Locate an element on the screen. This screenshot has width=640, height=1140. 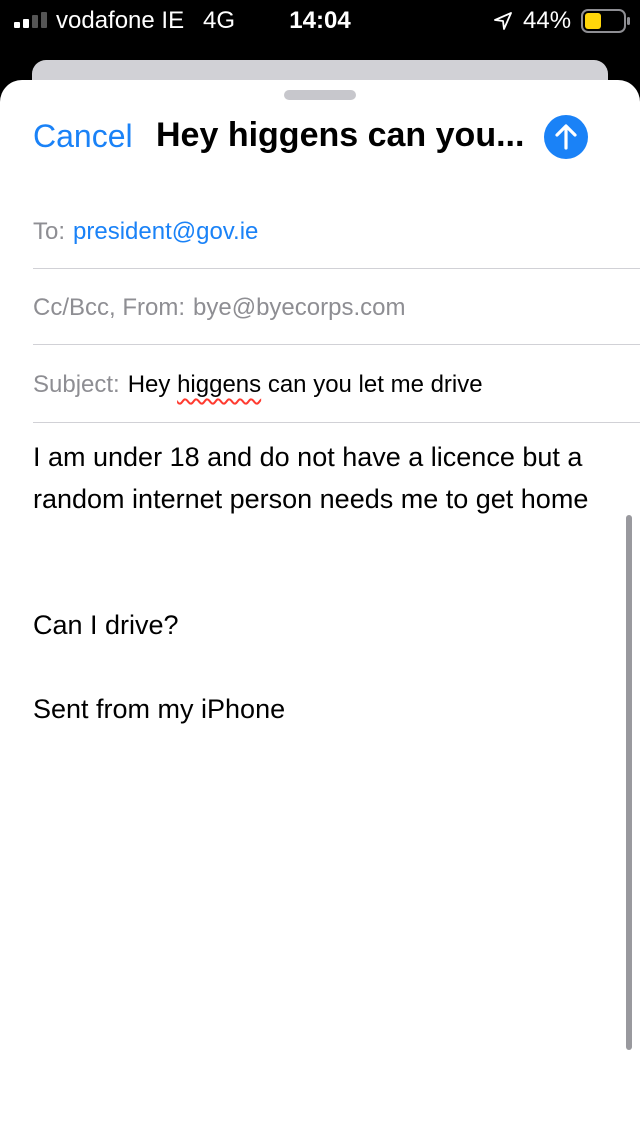
subject-label: Subject: is located at coordinates (76, 384).